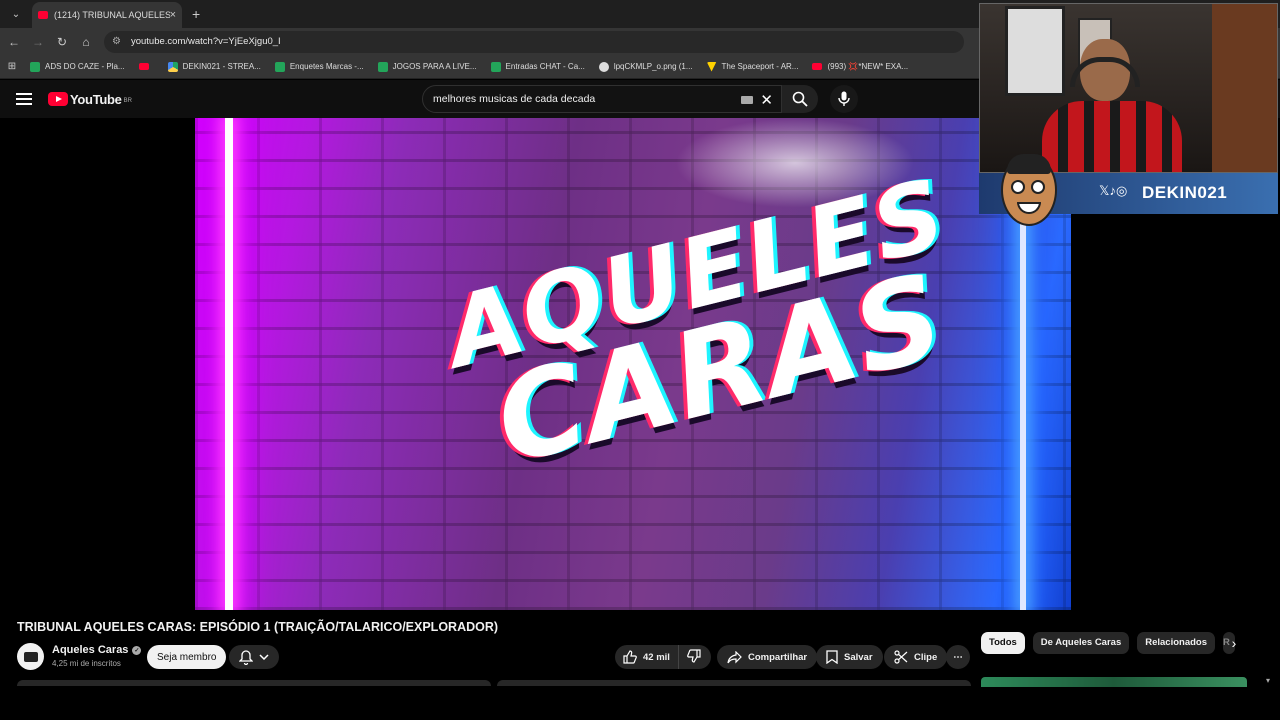 The height and width of the screenshot is (720, 1280). What do you see at coordinates (711, 66) in the screenshot?
I see `spaceport-icon` at bounding box center [711, 66].